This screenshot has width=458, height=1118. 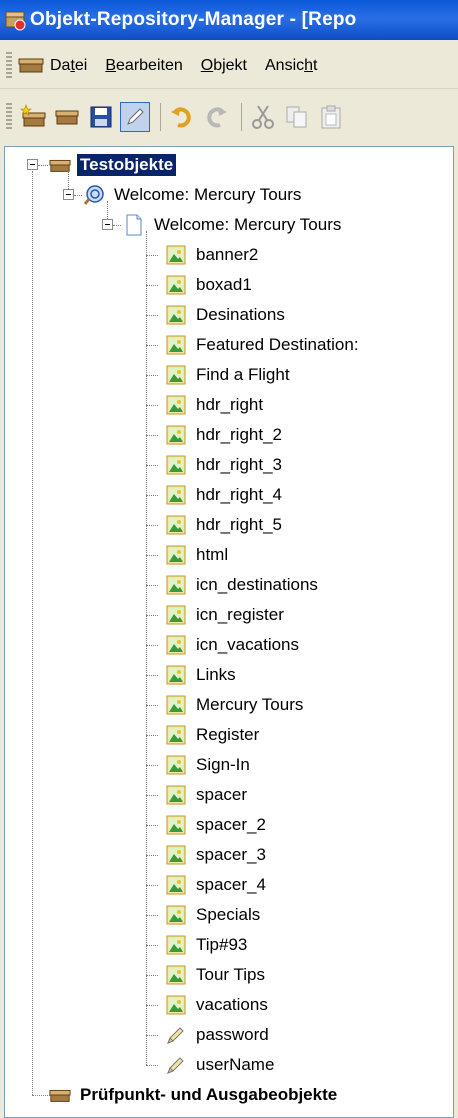 I want to click on tree-node-label: html, so click(x=212, y=554).